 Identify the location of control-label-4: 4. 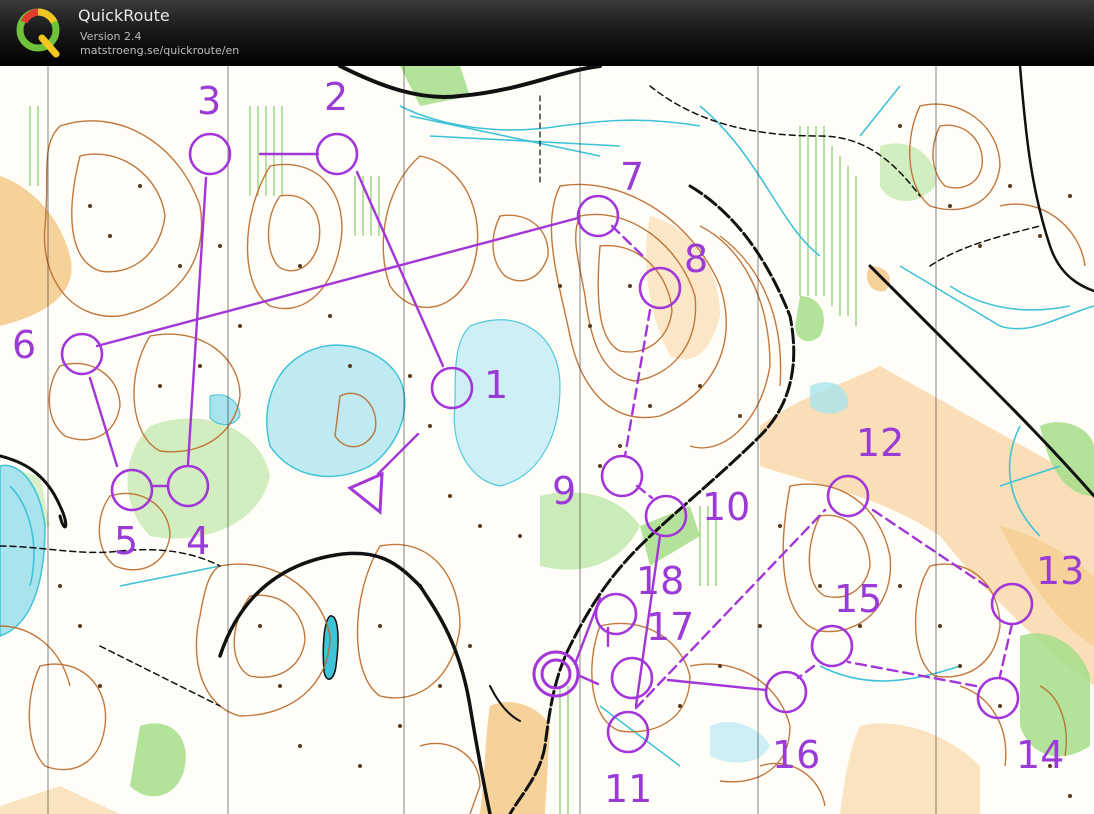
(198, 541).